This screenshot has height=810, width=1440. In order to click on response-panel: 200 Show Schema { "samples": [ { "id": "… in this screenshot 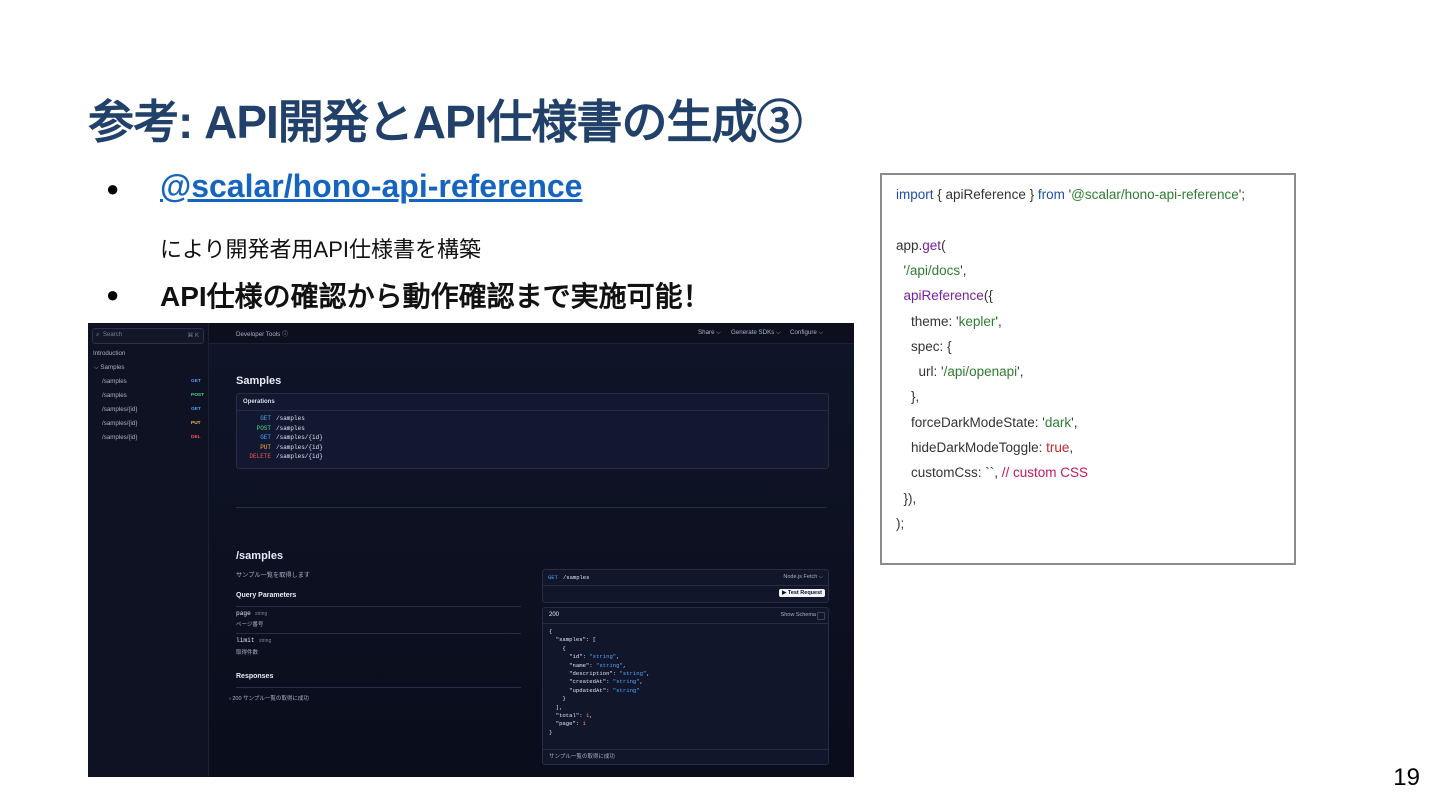, I will do `click(685, 686)`.